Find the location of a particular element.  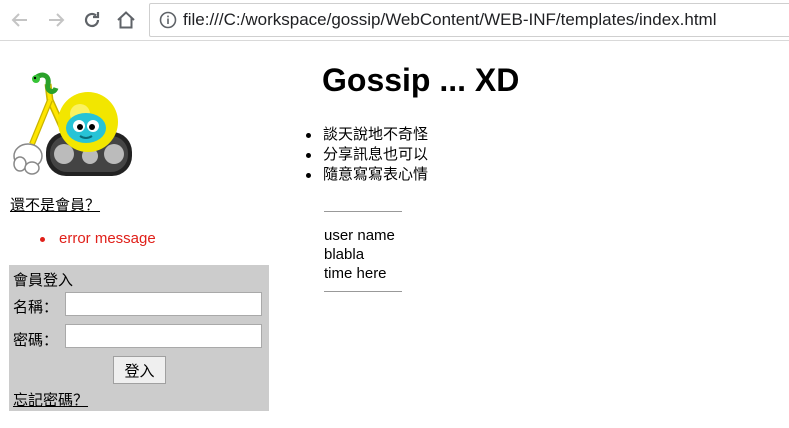

reload-button is located at coordinates (92, 20).